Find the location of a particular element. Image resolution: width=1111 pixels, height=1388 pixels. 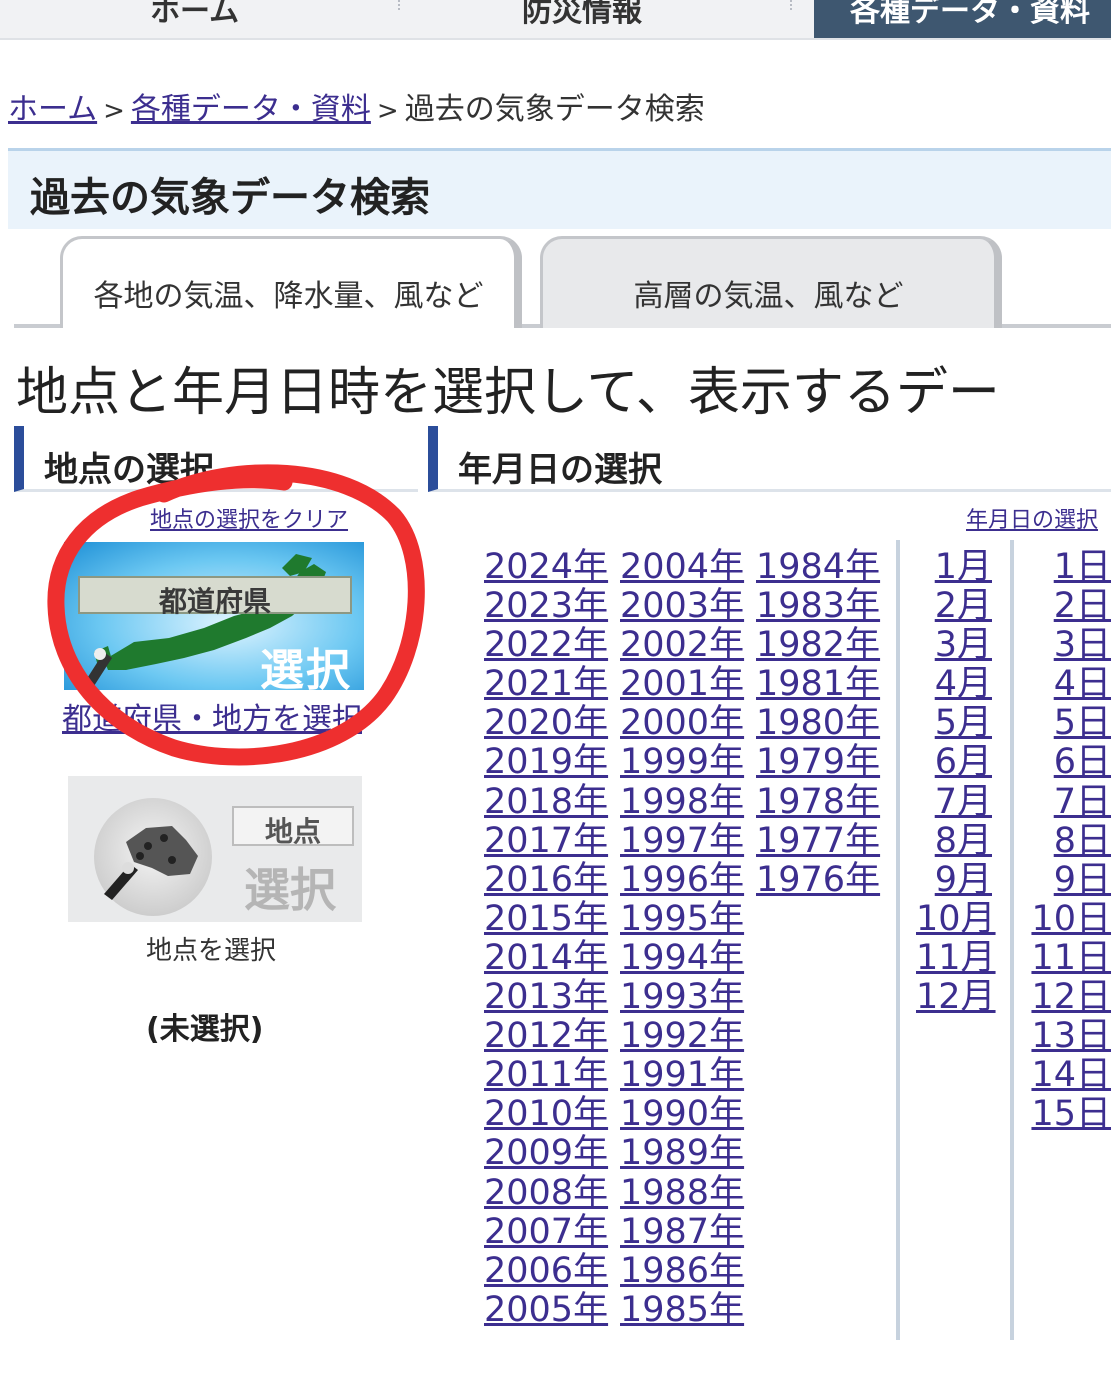

month-link: 7月 is located at coordinates (954, 802).